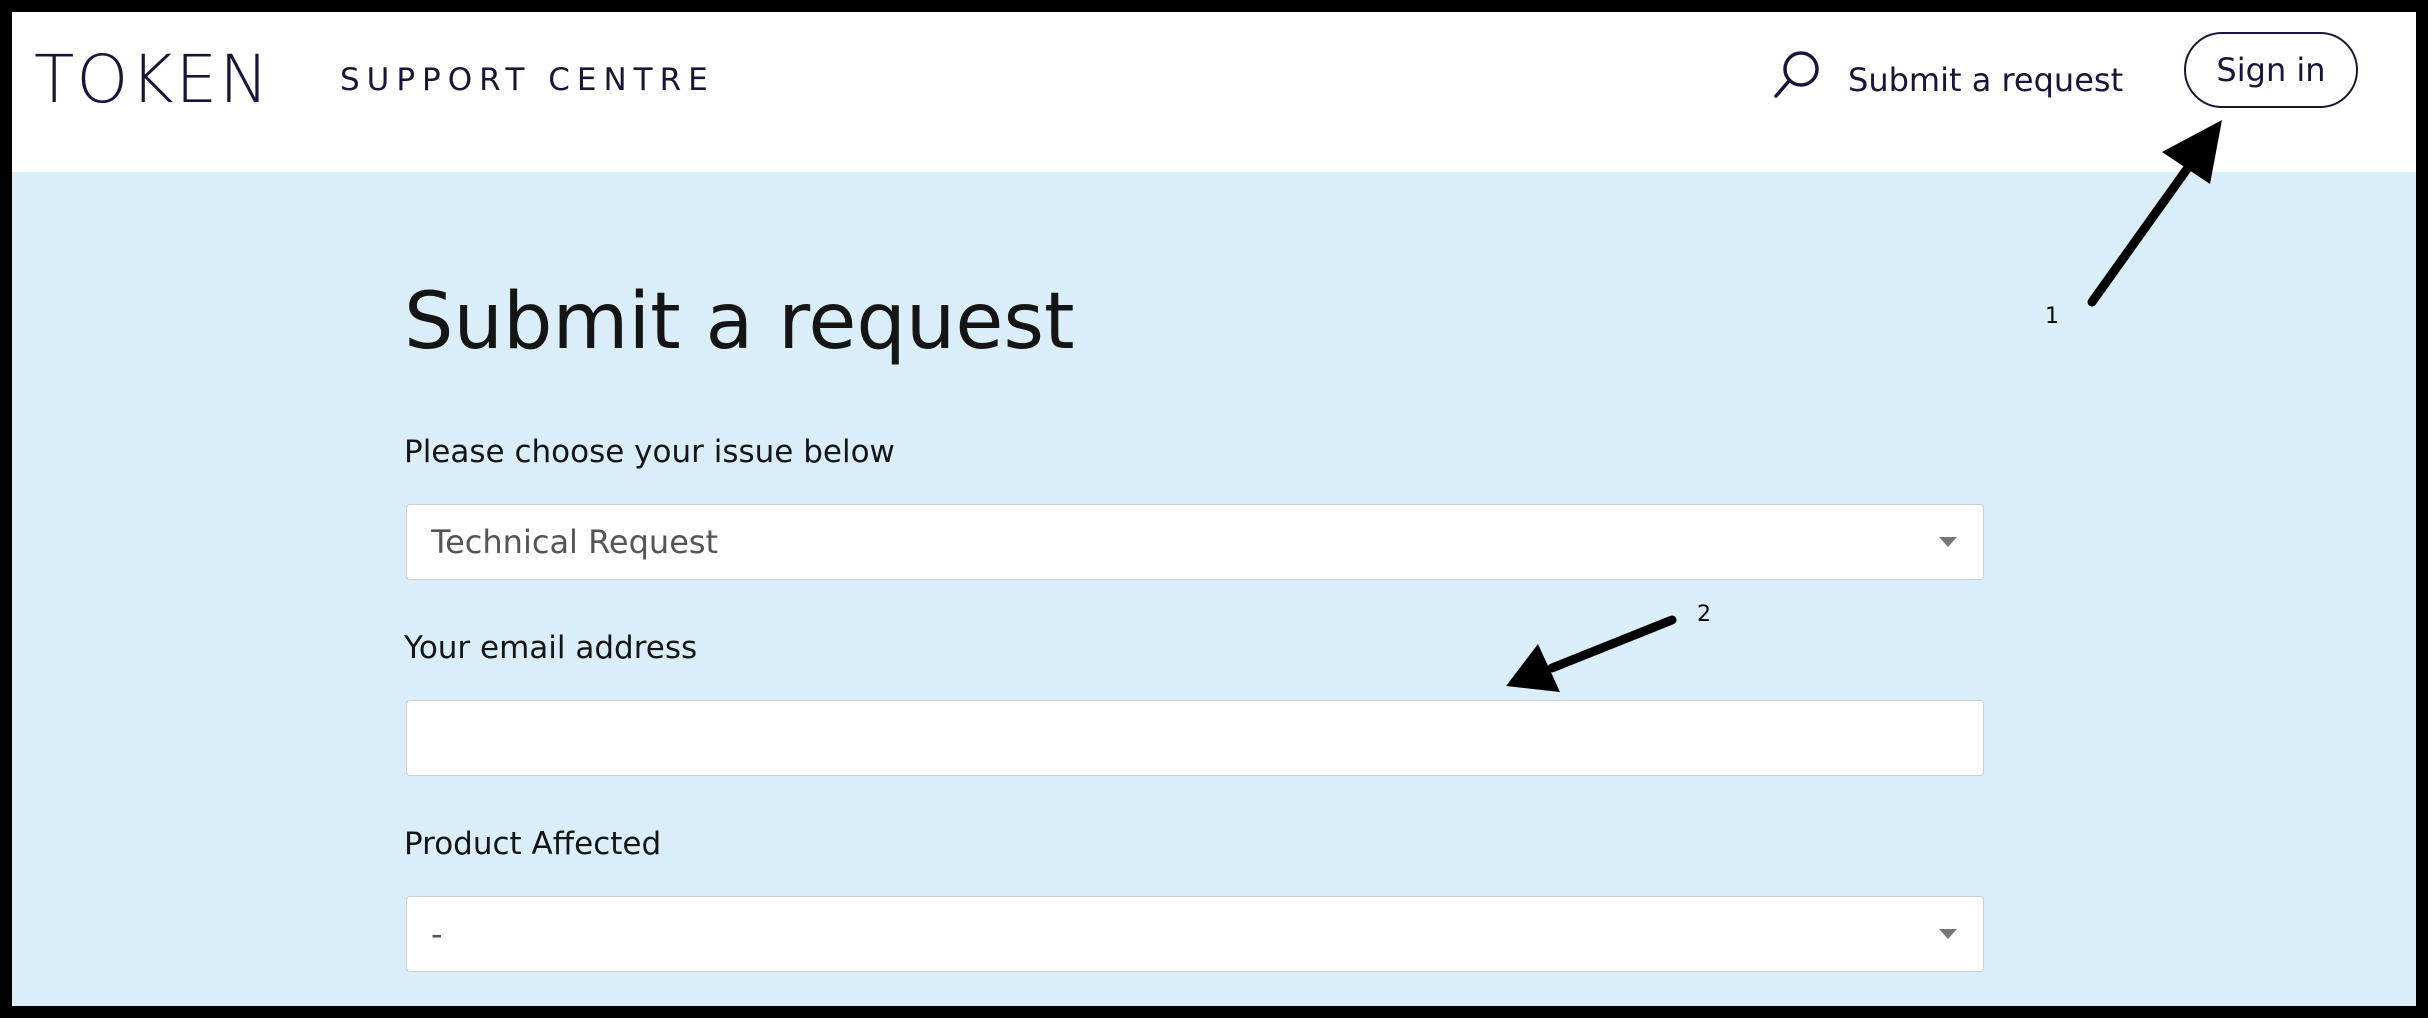 Image resolution: width=2428 pixels, height=1018 pixels. I want to click on issue-field-label: Please choose your issue below, so click(649, 452).